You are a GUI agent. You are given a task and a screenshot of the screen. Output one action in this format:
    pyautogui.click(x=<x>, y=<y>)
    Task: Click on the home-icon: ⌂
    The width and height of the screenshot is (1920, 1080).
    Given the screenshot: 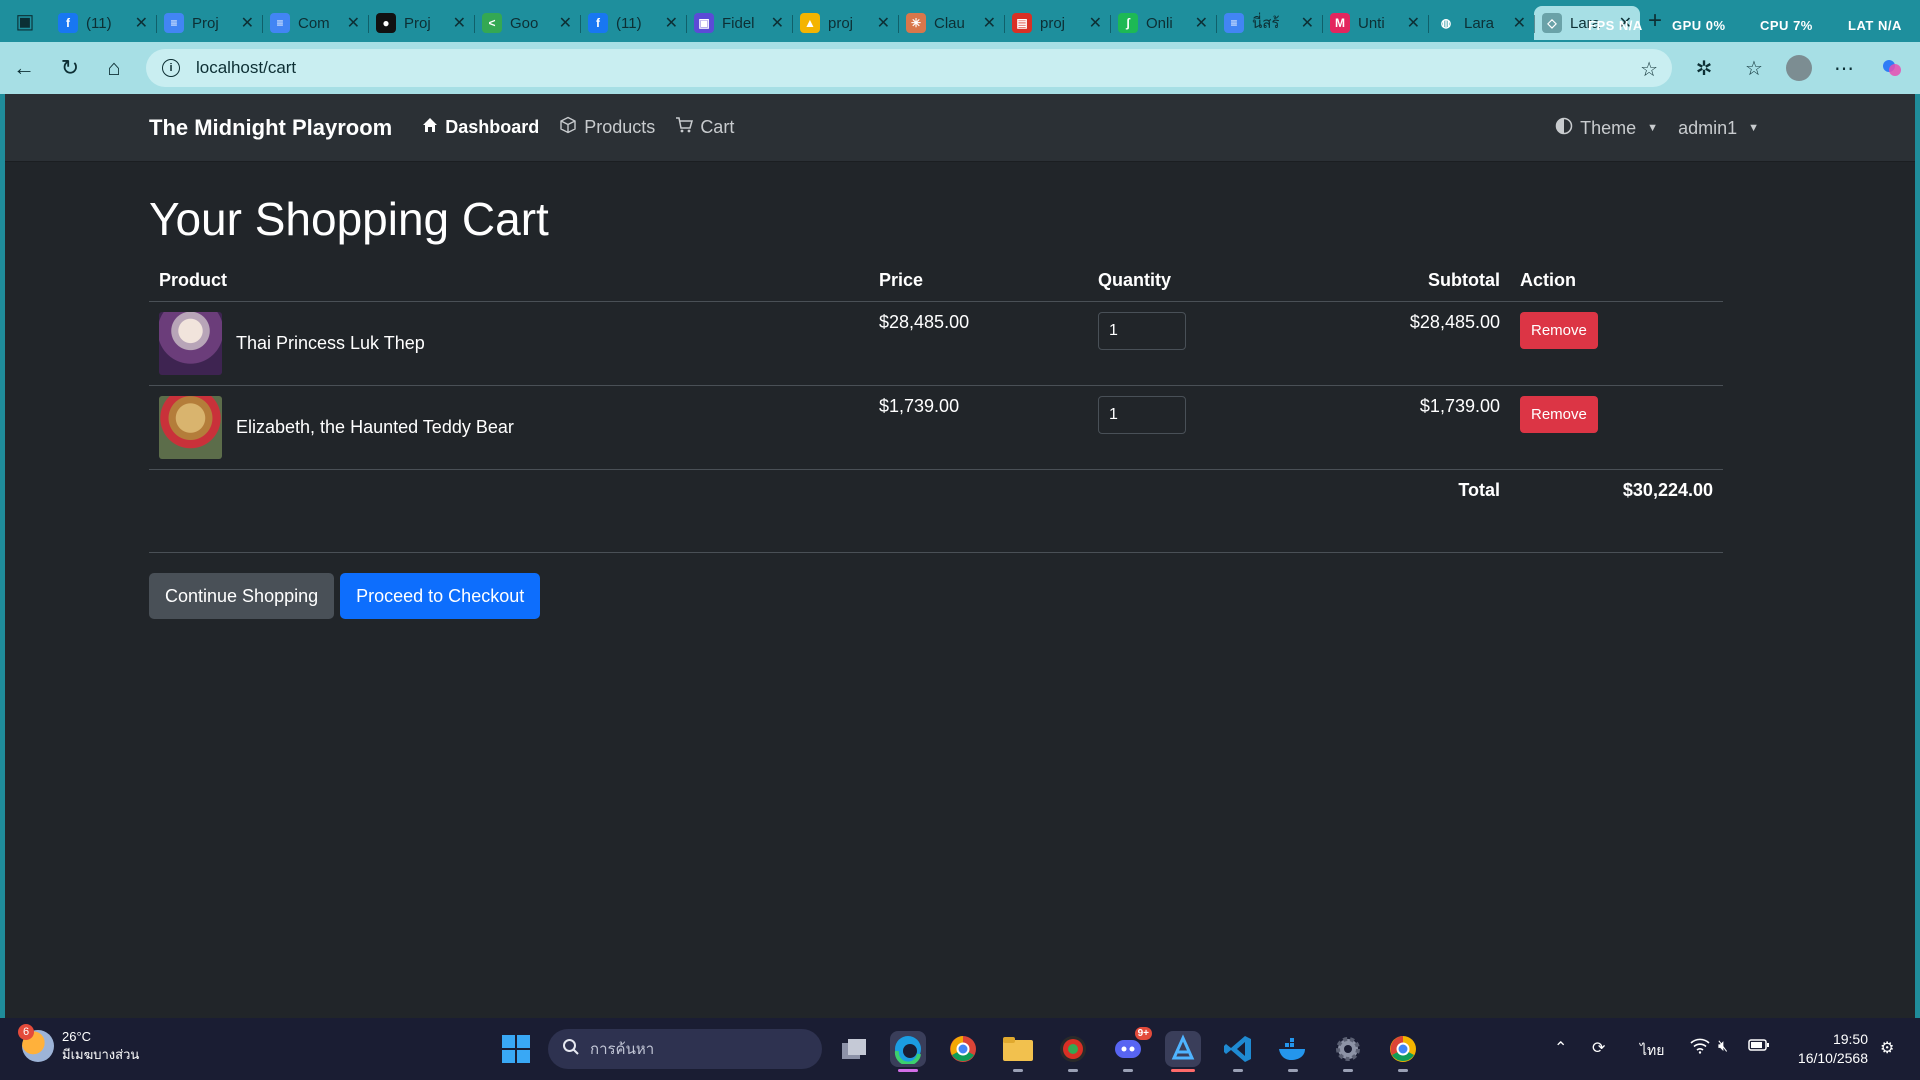 What is the action you would take?
    pyautogui.click(x=114, y=68)
    